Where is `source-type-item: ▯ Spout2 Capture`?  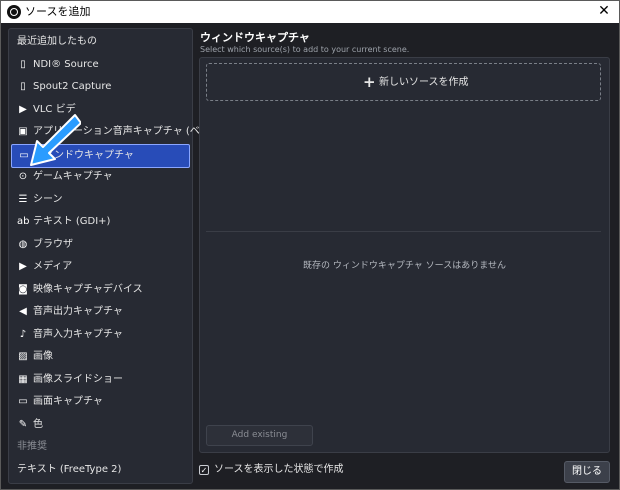 source-type-item: ▯ Spout2 Capture is located at coordinates (100, 87).